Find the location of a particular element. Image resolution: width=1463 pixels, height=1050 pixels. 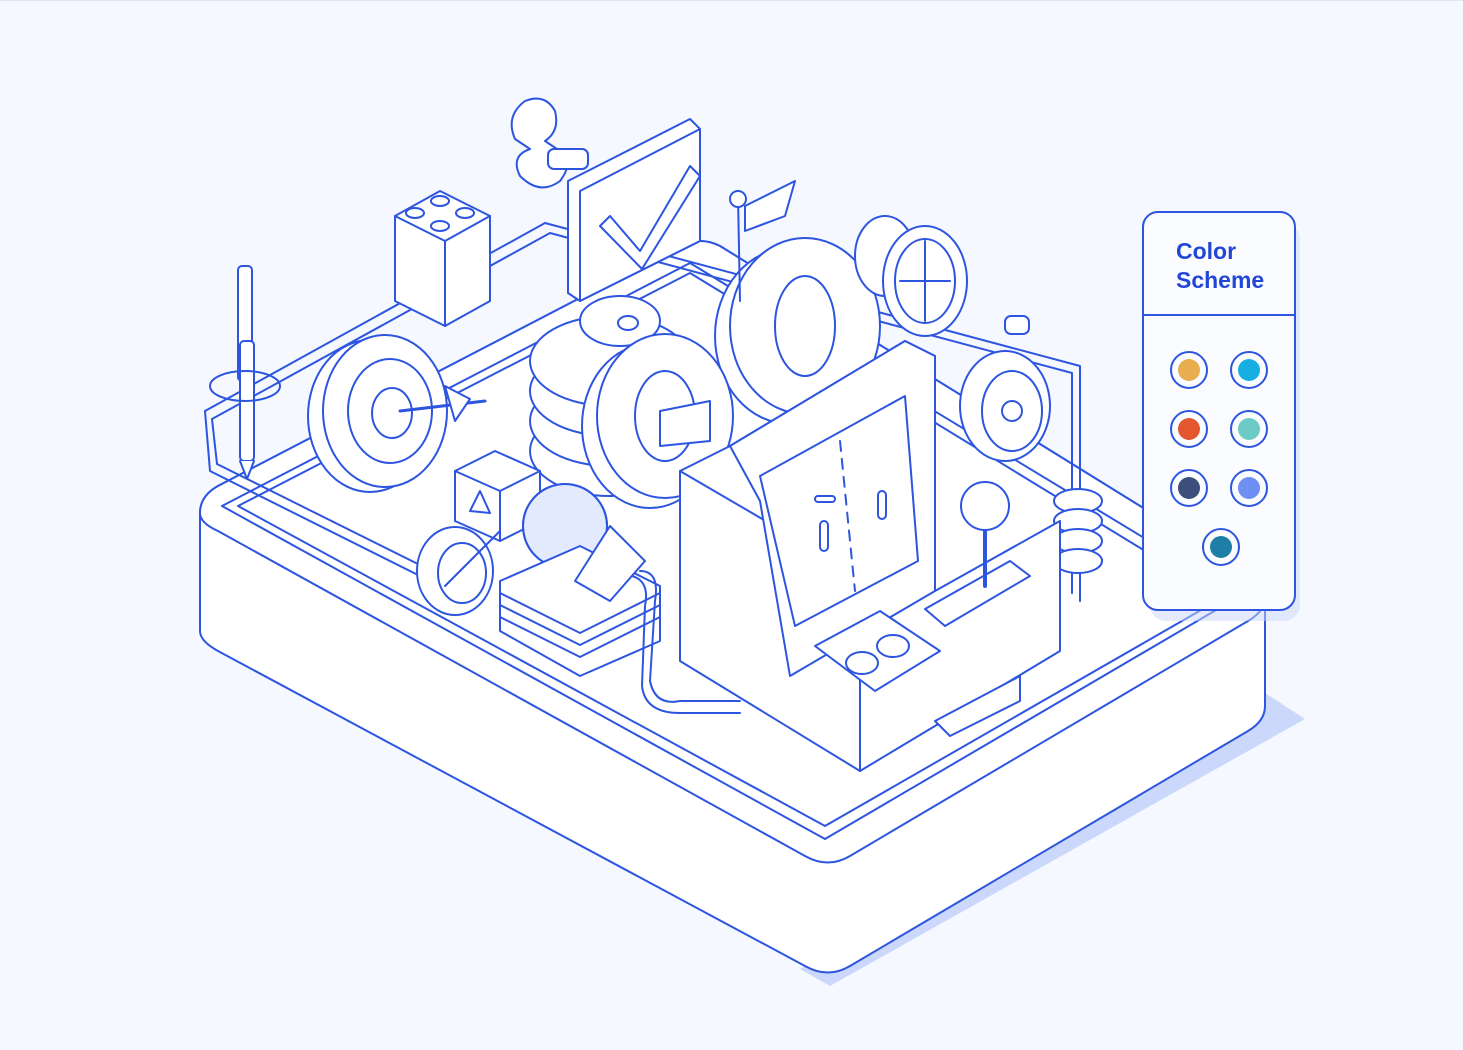

swatch-cyan is located at coordinates (1249, 370).